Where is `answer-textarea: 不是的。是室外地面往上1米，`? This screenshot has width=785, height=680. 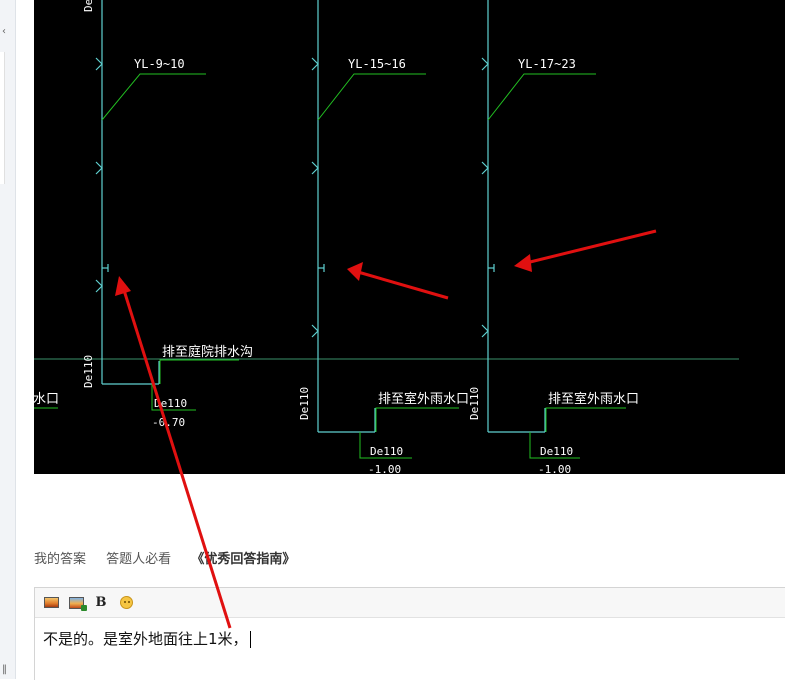 answer-textarea: 不是的。是室外地面往上1米， is located at coordinates (410, 638).